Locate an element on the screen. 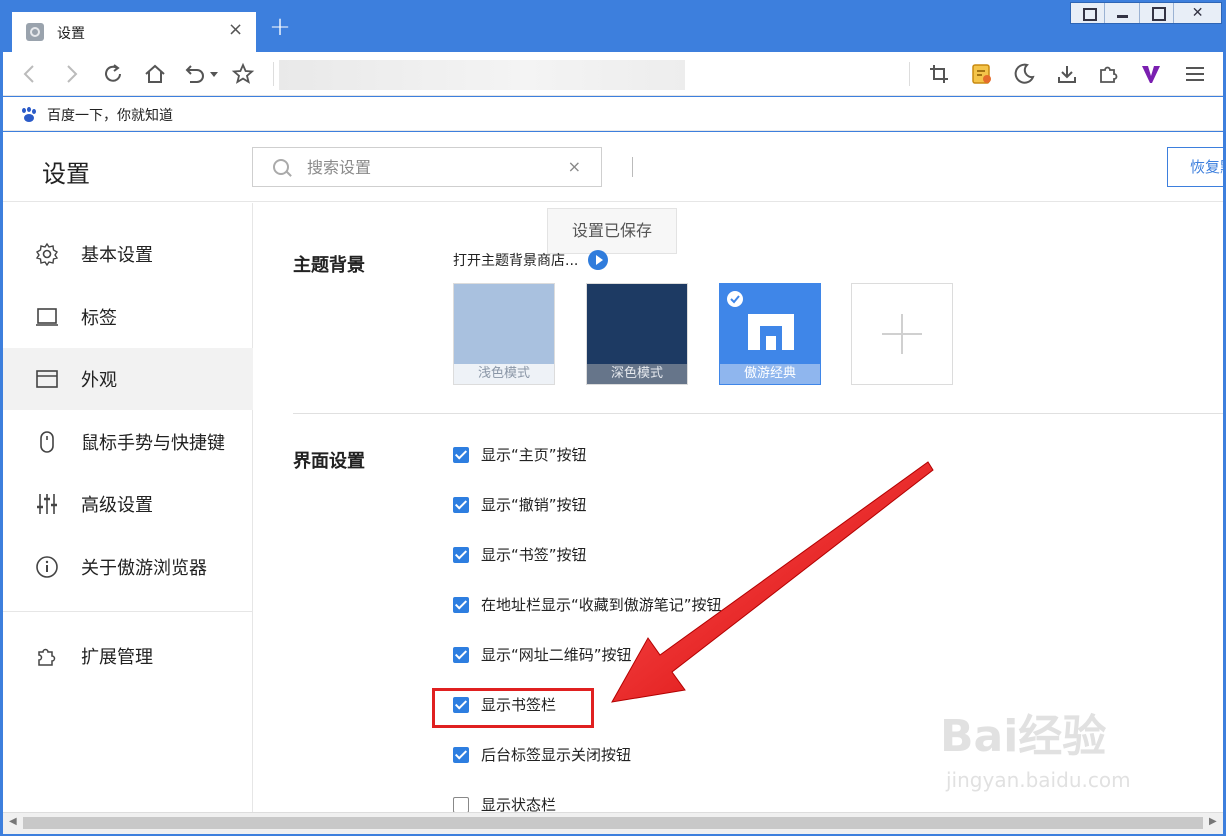 The height and width of the screenshot is (836, 1226). option-show-undo: 显示“撤销”按钮 is located at coordinates (520, 504).